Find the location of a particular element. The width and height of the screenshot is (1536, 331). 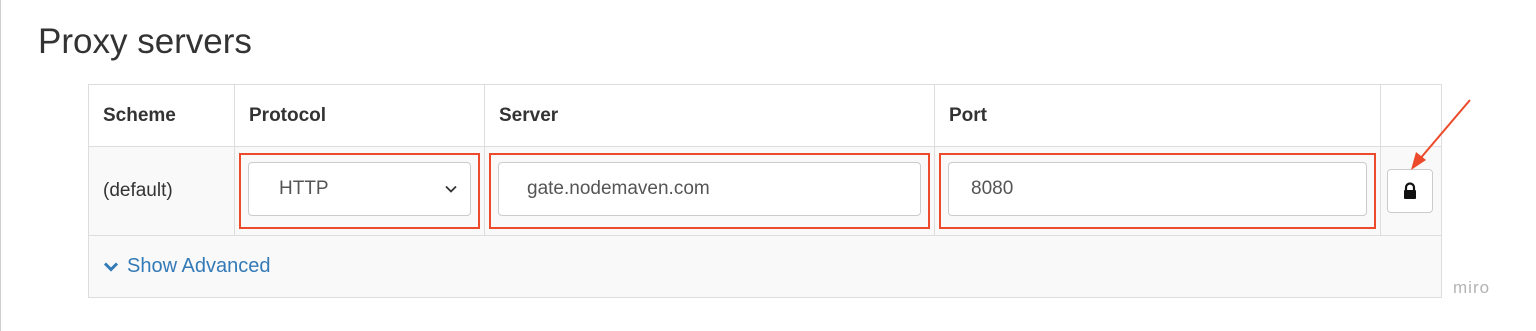

server-cell: gate.nodemaven.com is located at coordinates (709, 191).